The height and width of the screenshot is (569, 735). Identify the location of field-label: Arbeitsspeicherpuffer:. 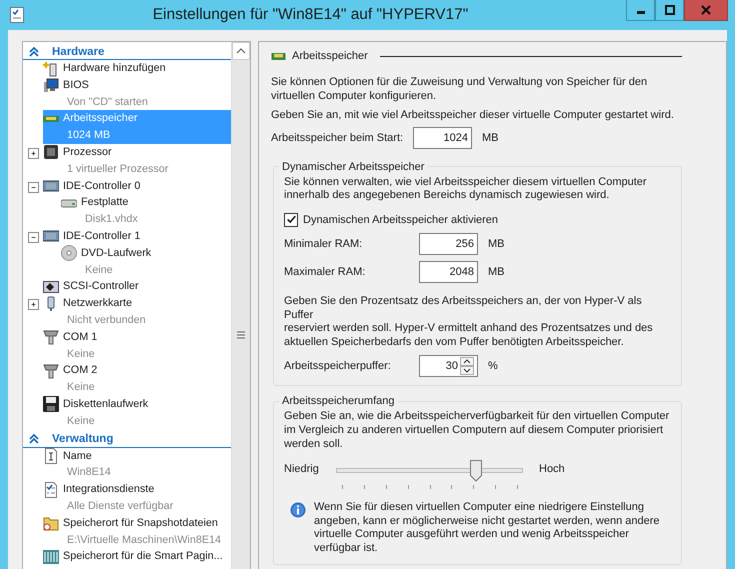
(338, 366).